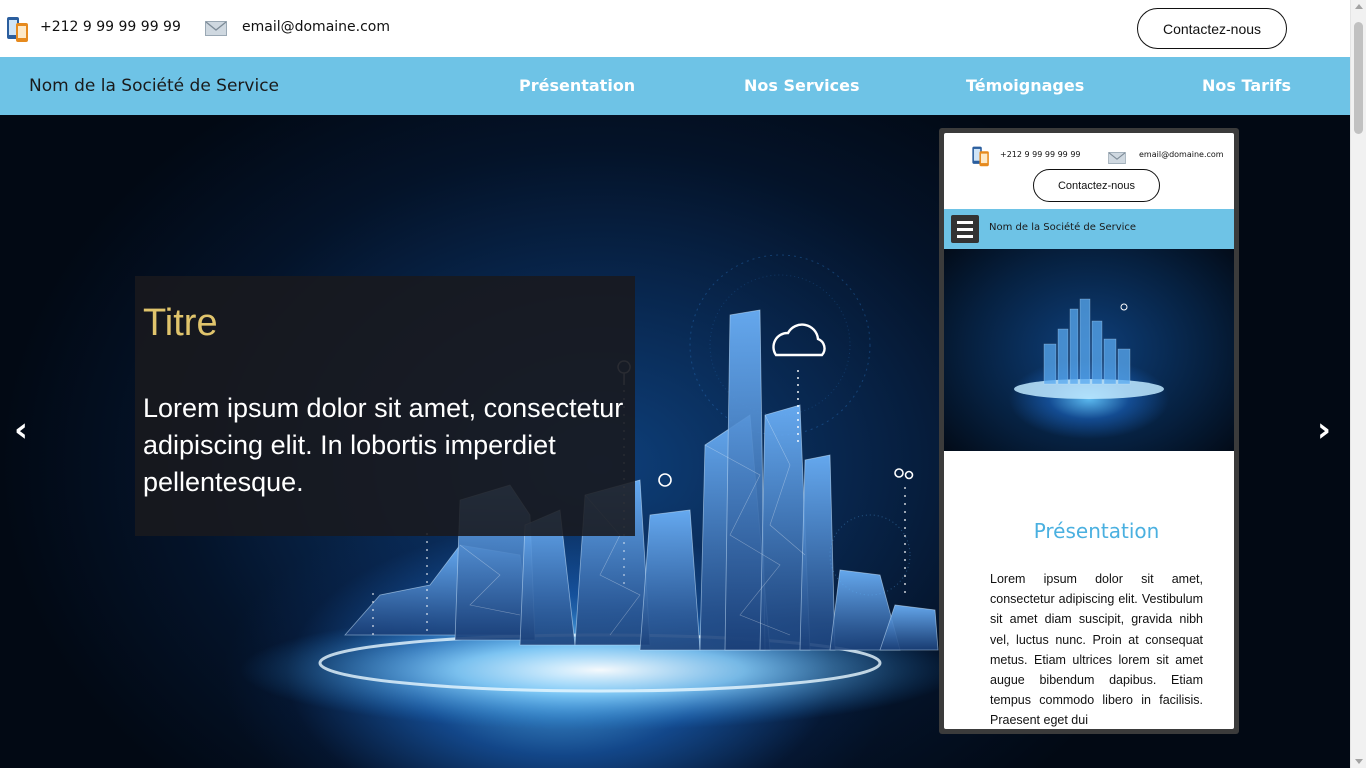 Image resolution: width=1366 pixels, height=768 pixels. I want to click on scroll-up-icon, so click(1359, 6).